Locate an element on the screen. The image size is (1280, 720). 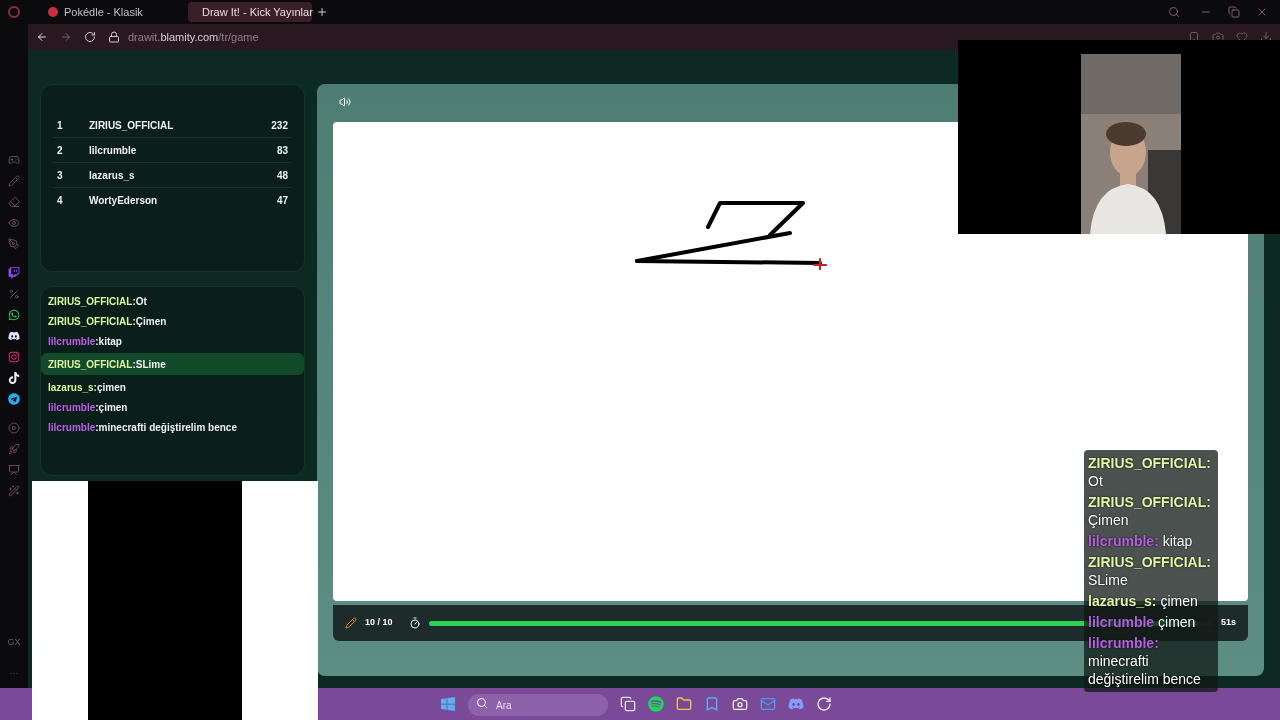
chat-message: ZIRIUS_OFFICIAL:Ot is located at coordinates (97, 301).